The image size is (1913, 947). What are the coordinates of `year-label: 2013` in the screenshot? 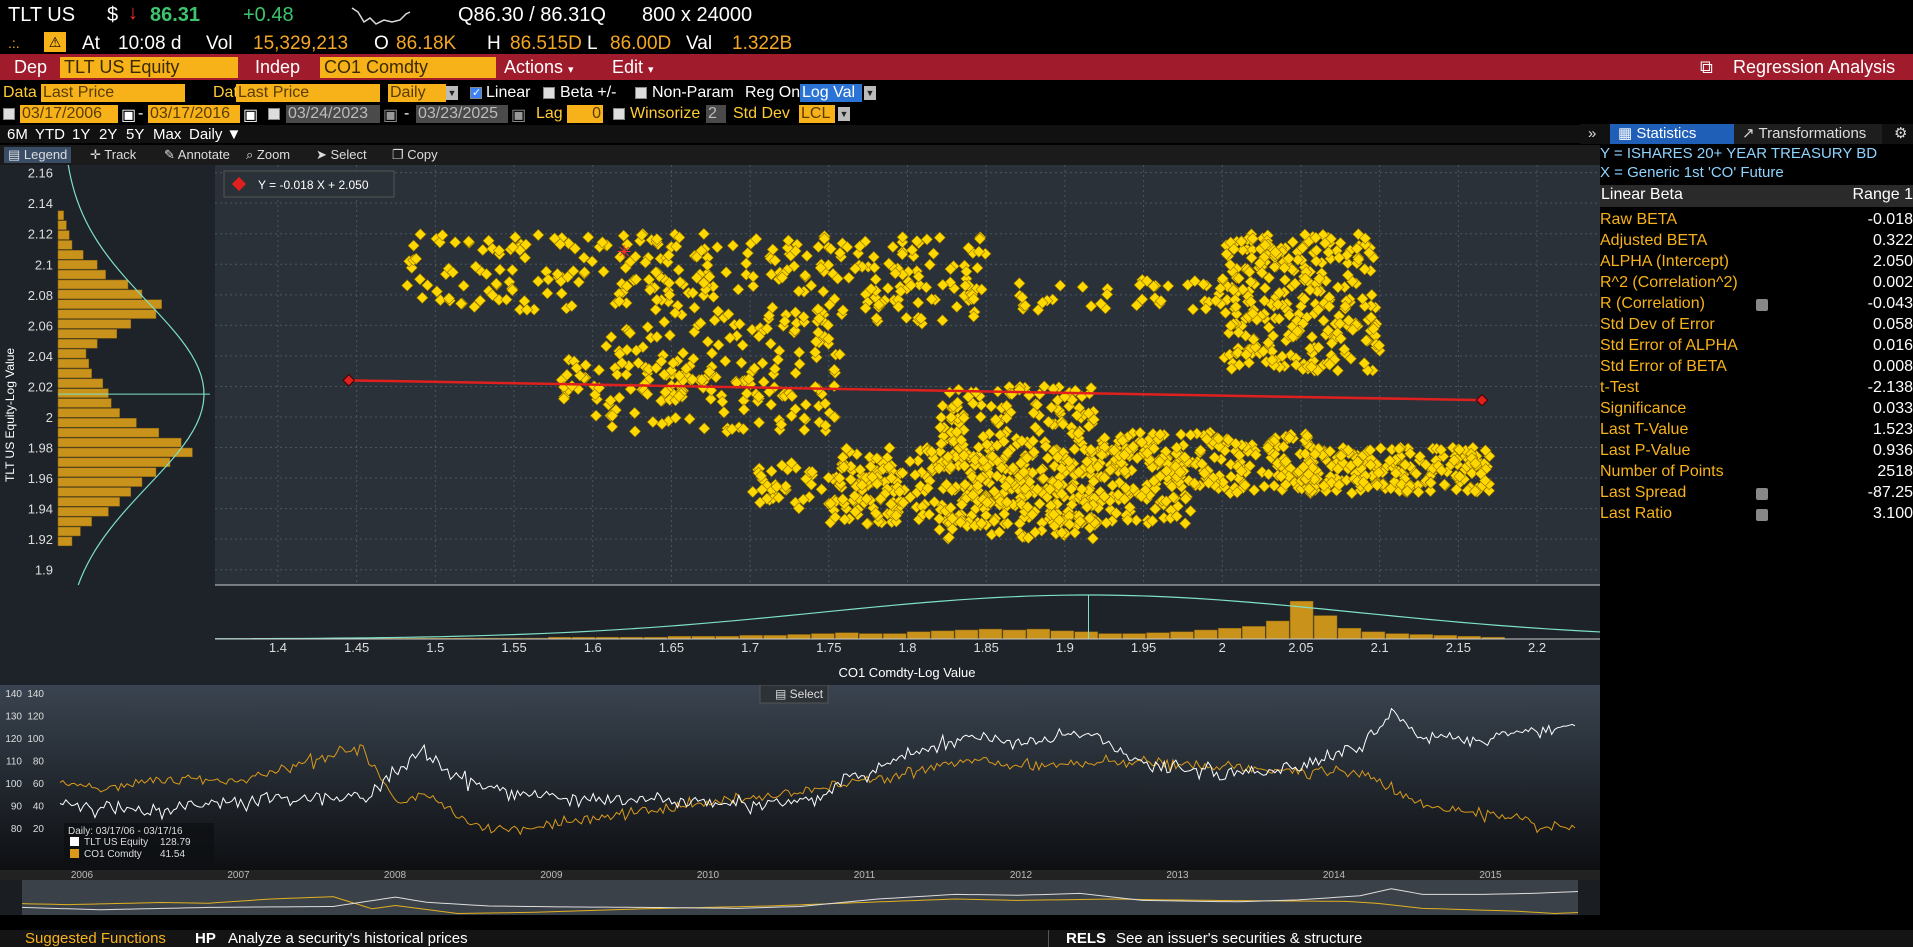 It's located at (1177, 875).